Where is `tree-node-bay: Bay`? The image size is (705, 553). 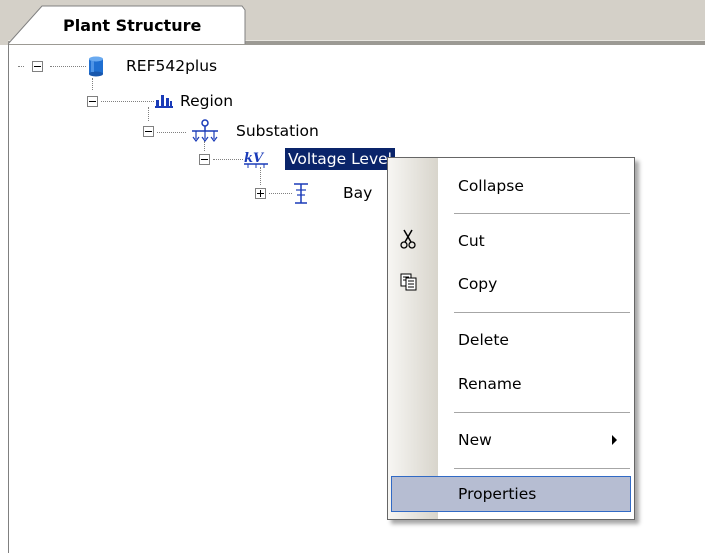
tree-node-bay: Bay is located at coordinates (190, 193).